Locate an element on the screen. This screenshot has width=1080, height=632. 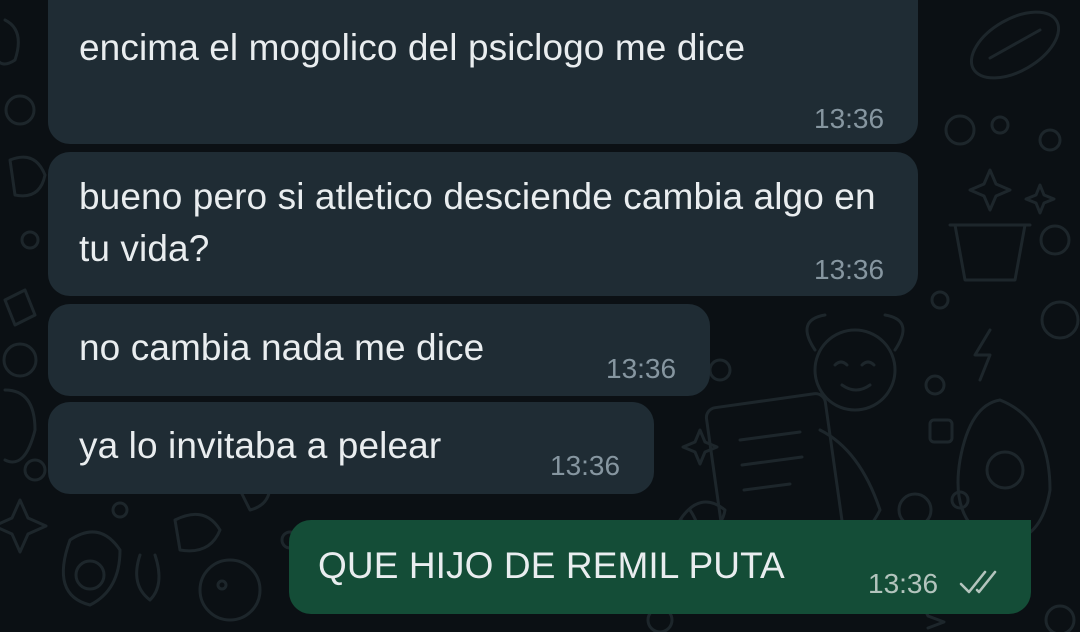
message-text: encima el mogolico del psiclogo me dice is located at coordinates (412, 47).